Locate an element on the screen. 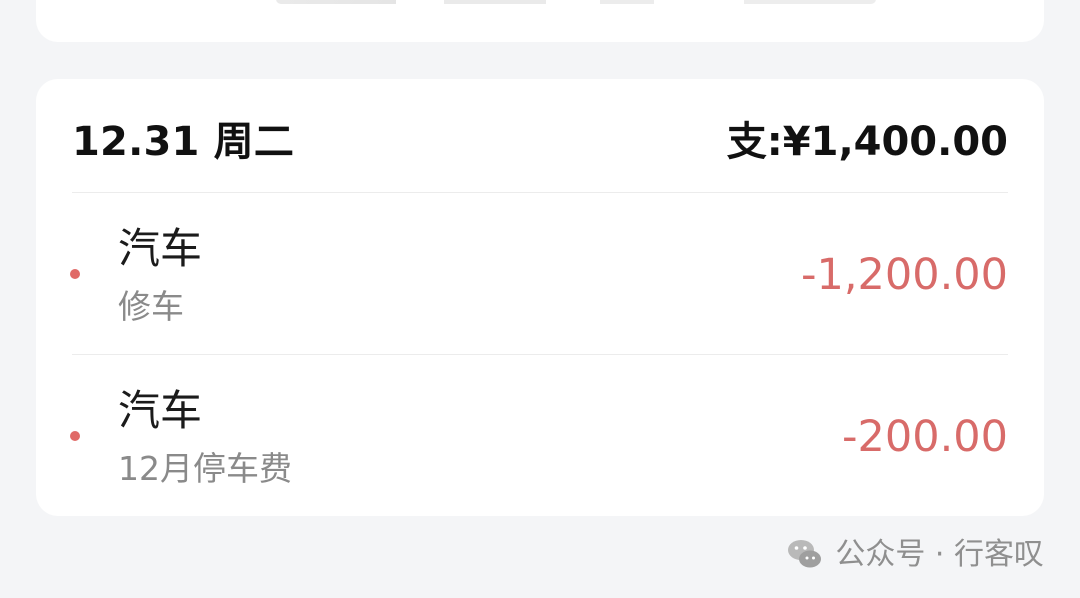  truncated-content is located at coordinates (576, 2).